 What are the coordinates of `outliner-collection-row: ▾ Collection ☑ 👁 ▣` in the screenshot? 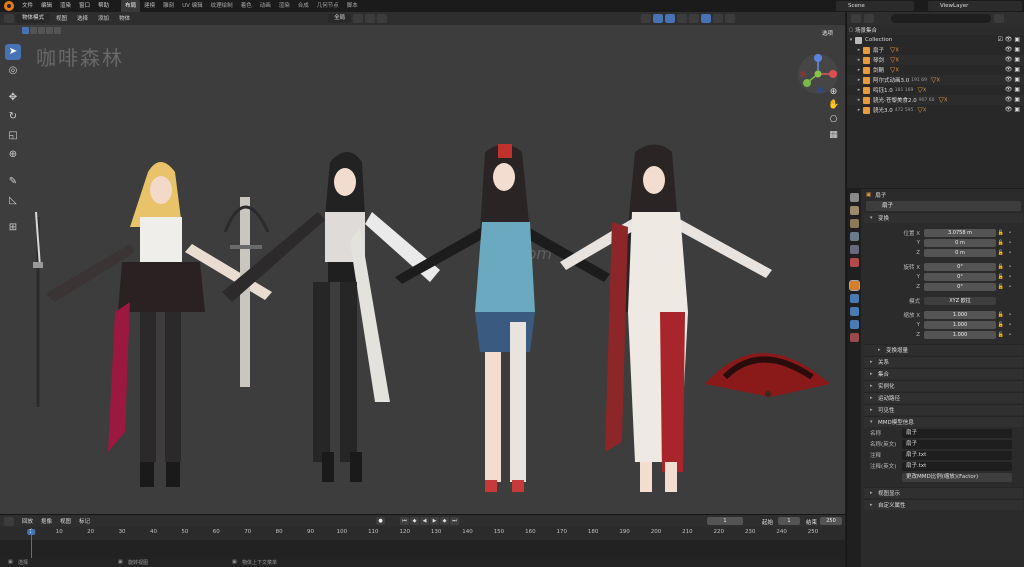 It's located at (935, 40).